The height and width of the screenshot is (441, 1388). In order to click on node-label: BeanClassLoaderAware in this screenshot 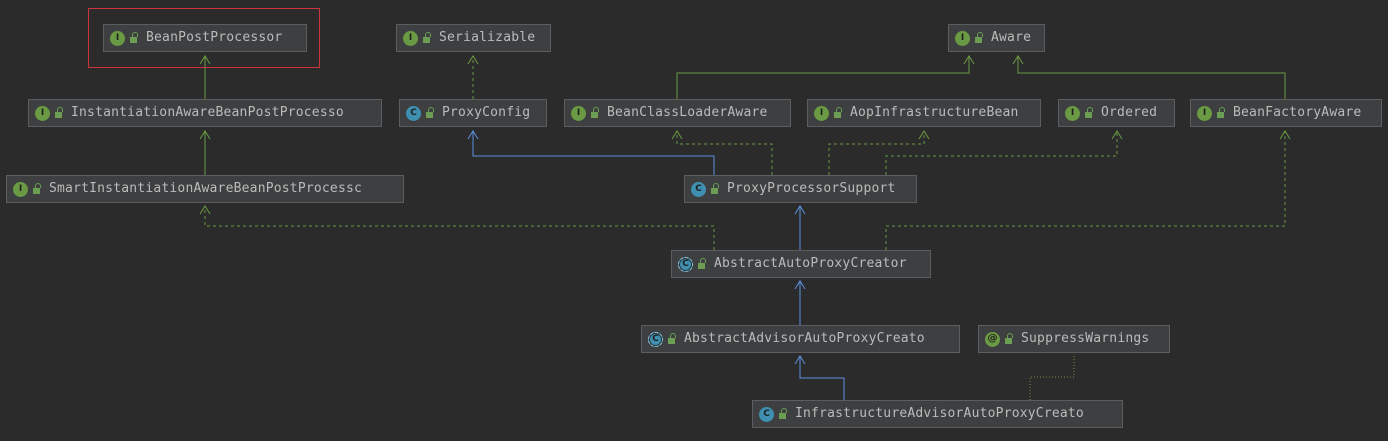, I will do `click(687, 112)`.